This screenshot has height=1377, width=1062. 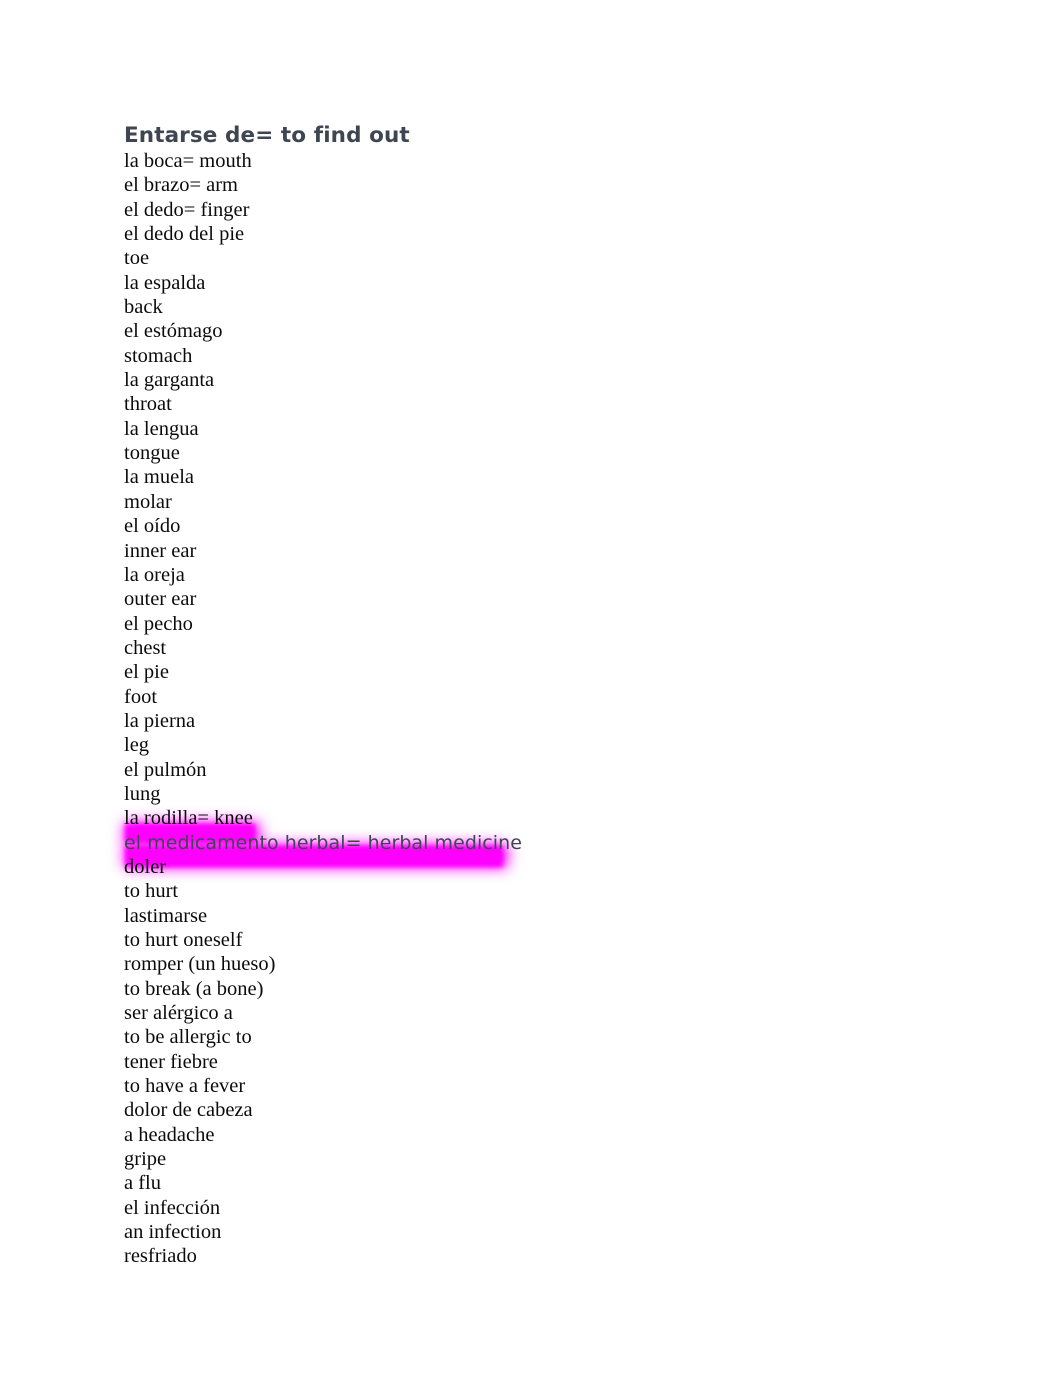 What do you see at coordinates (142, 1183) in the screenshot?
I see `vocabulary-line: a flu` at bounding box center [142, 1183].